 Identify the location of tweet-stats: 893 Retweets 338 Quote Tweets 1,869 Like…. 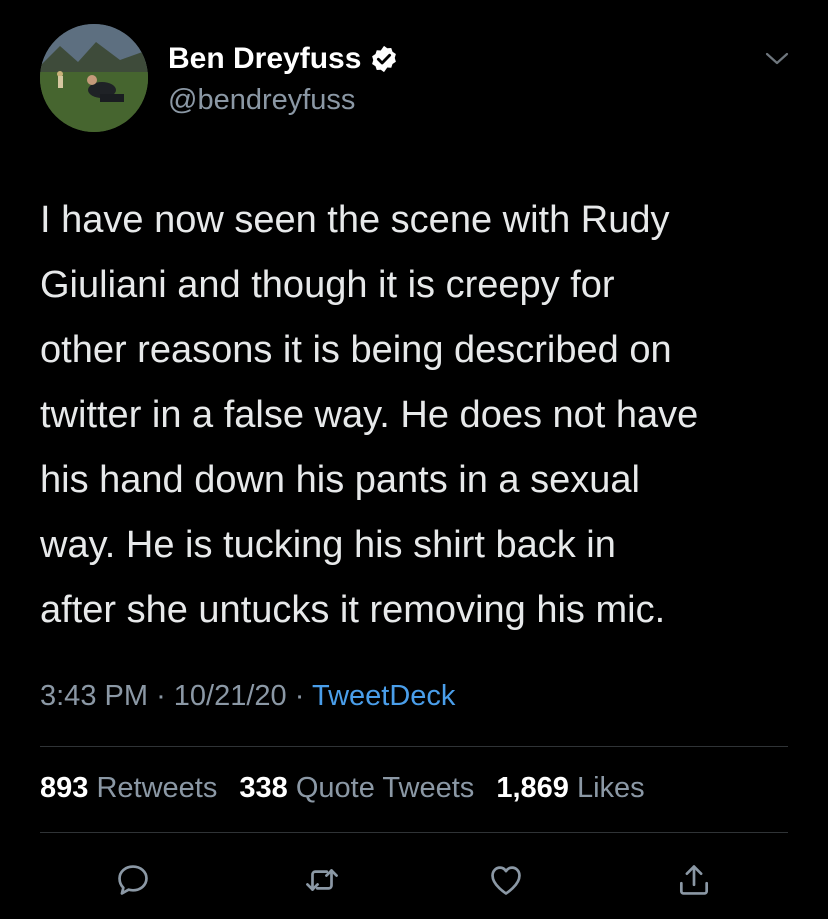
(349, 788).